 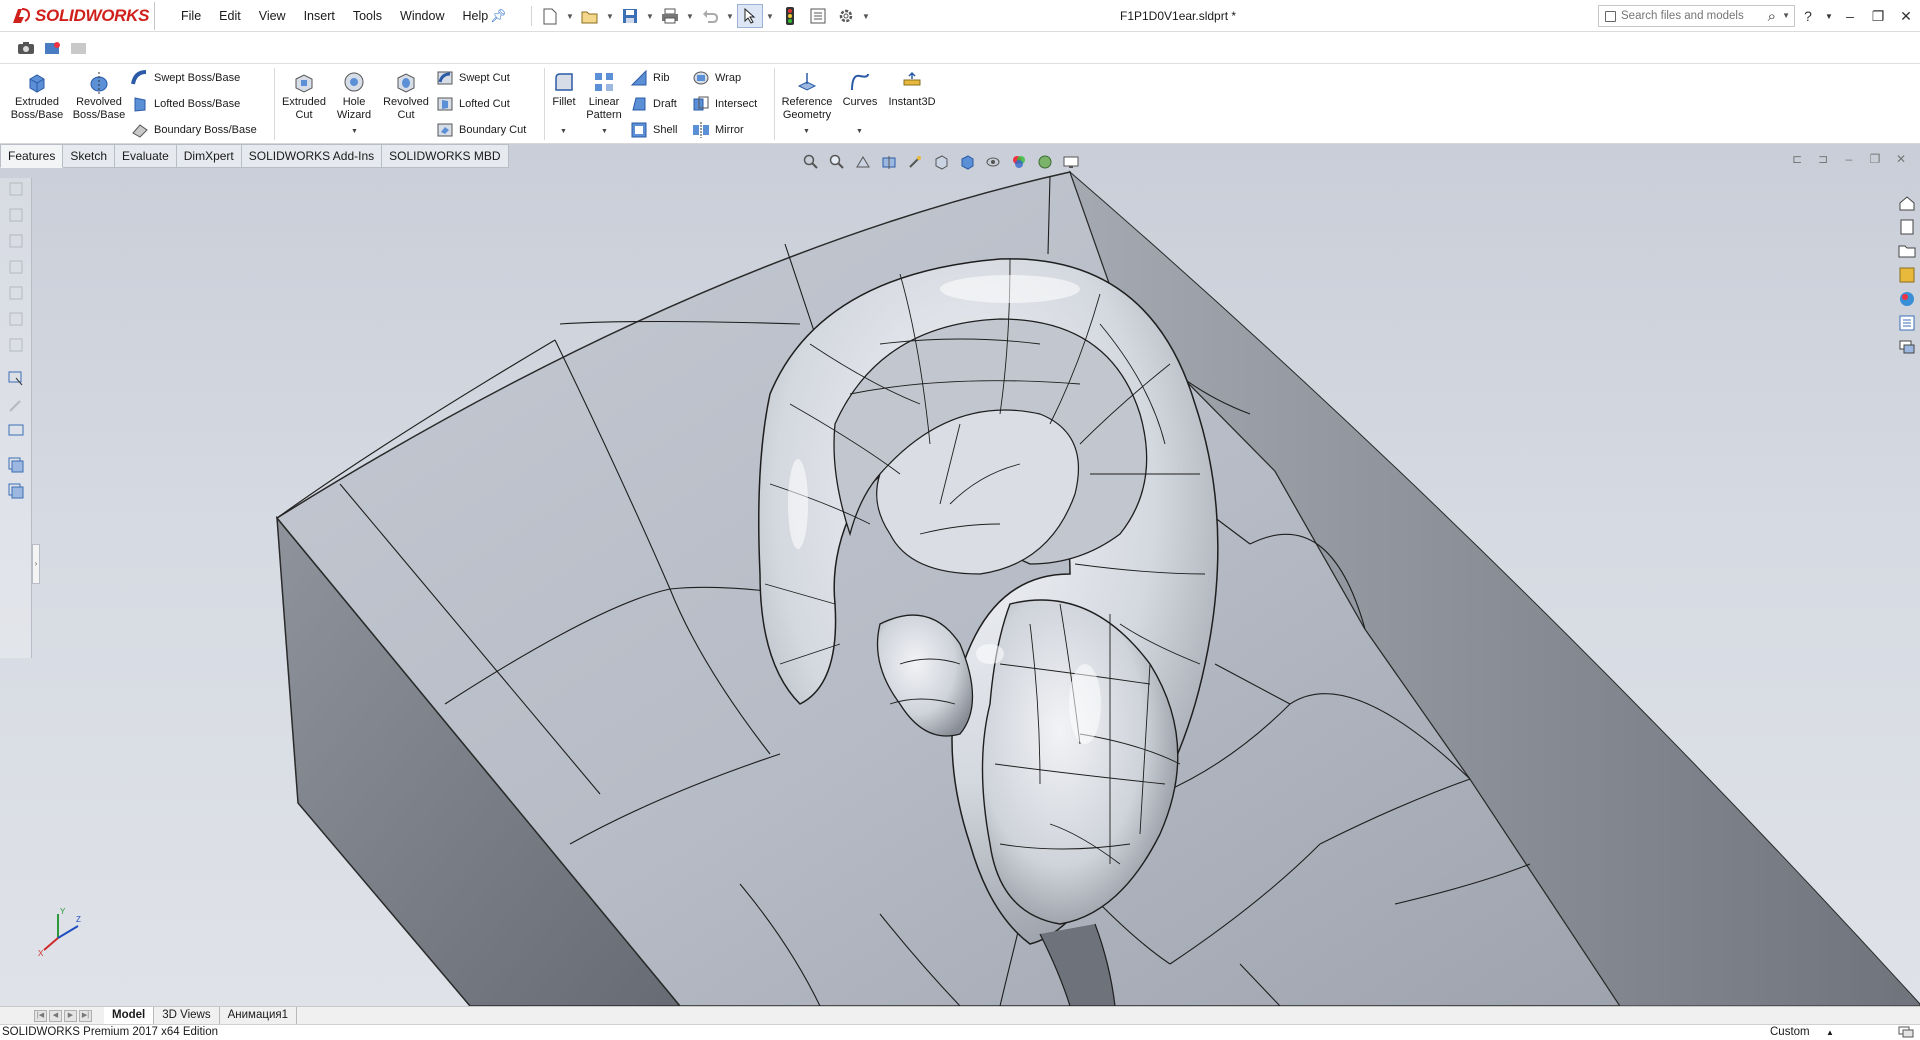 I want to click on view-orientation-icon, so click(x=941, y=162).